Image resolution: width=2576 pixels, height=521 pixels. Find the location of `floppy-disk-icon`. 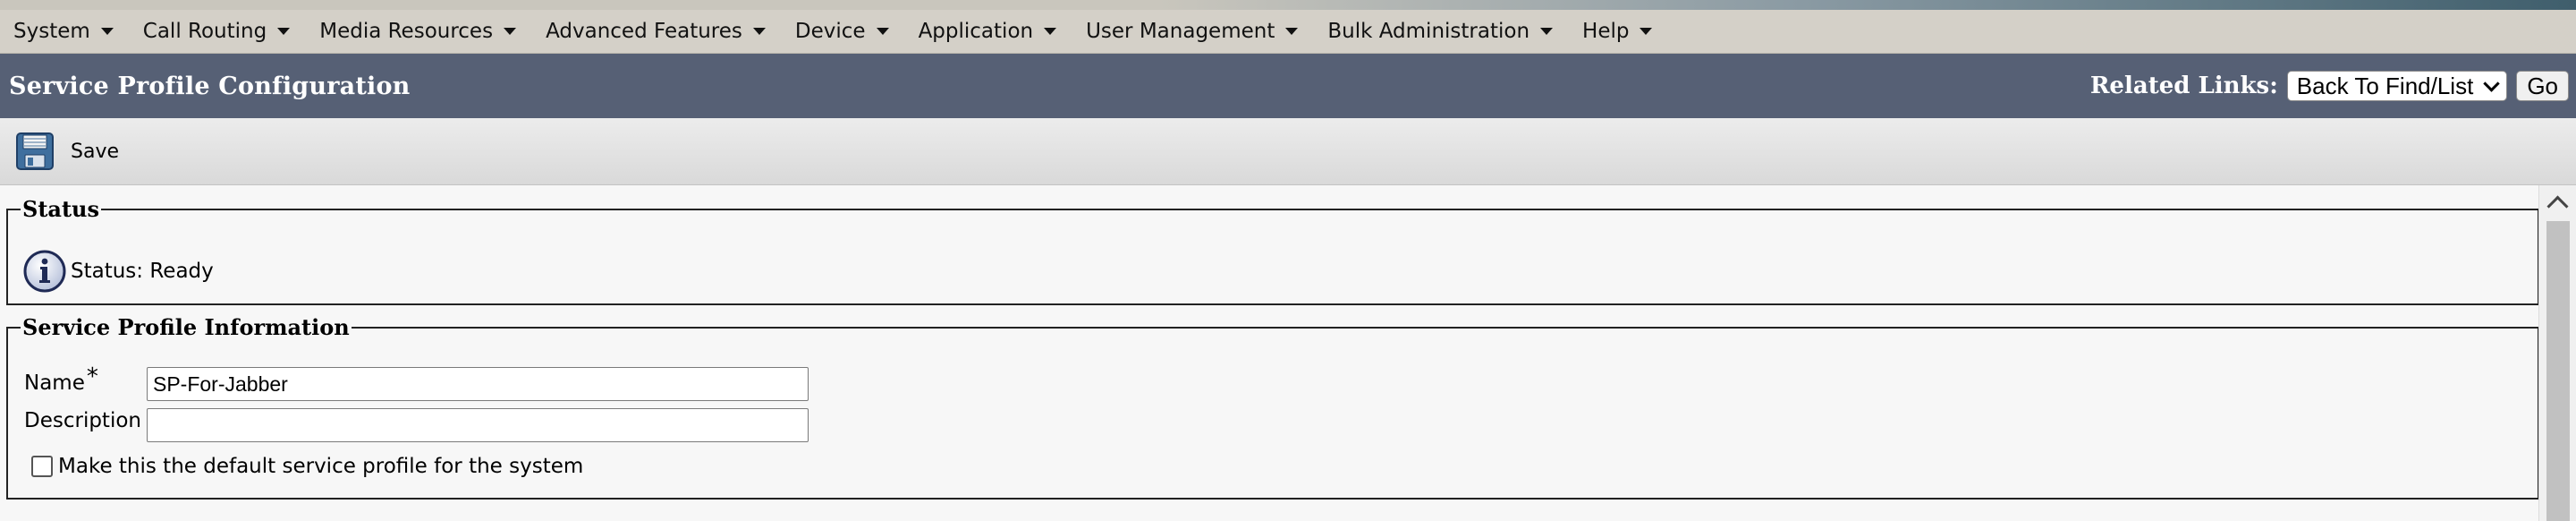

floppy-disk-icon is located at coordinates (35, 151).